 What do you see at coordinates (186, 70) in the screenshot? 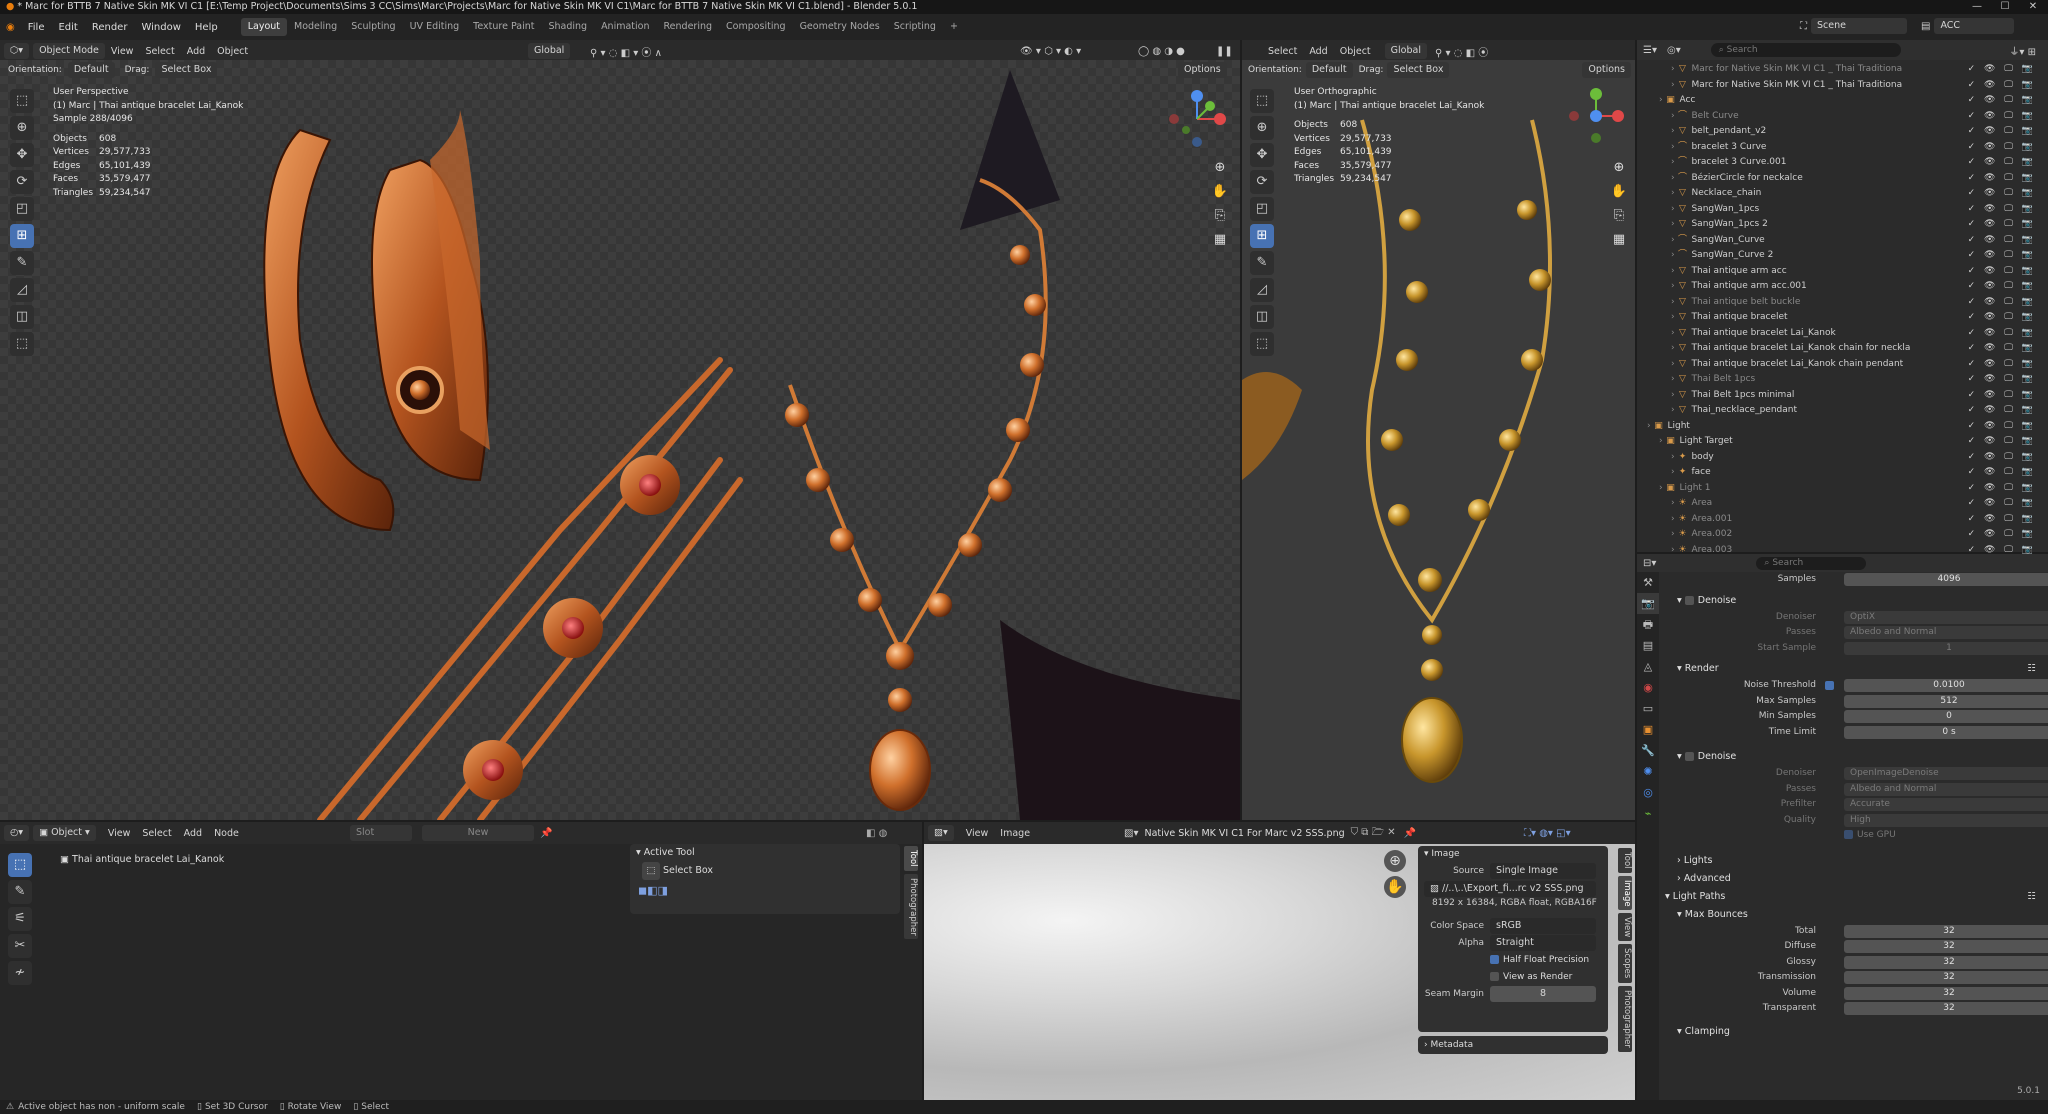
I see `drag-dropdown: Select Box` at bounding box center [186, 70].